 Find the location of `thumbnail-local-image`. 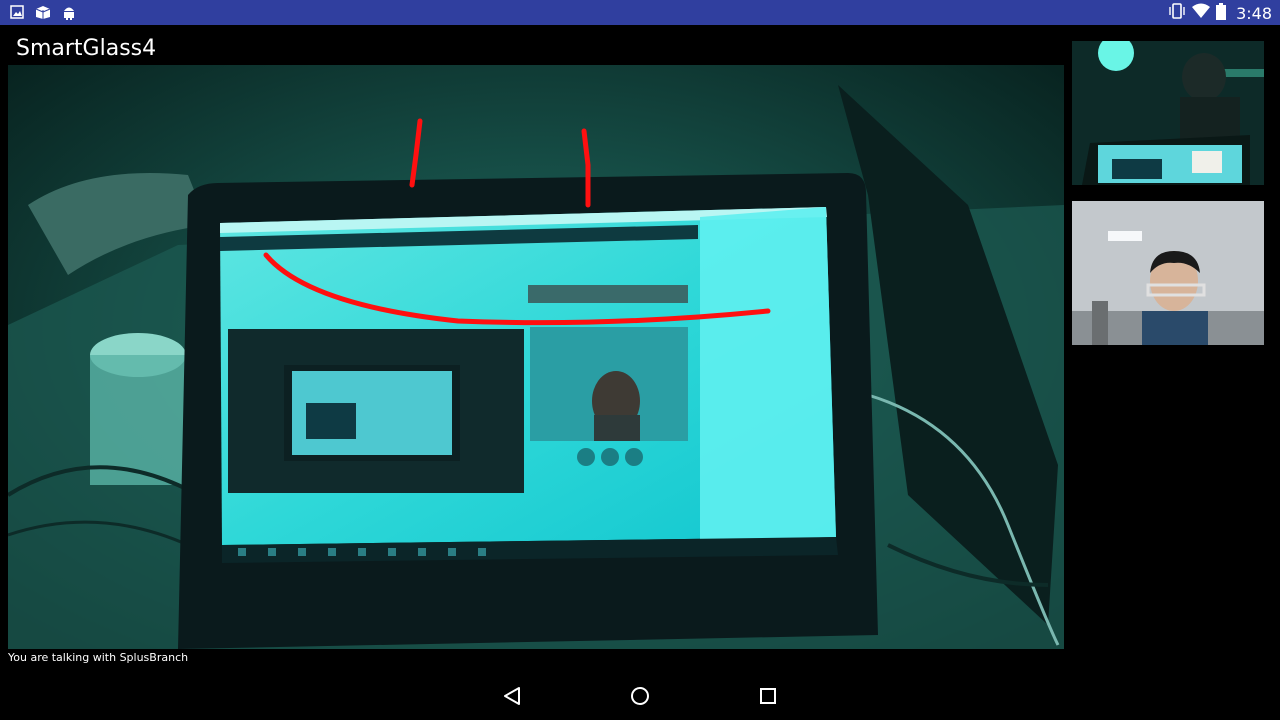

thumbnail-local-image is located at coordinates (1168, 273).